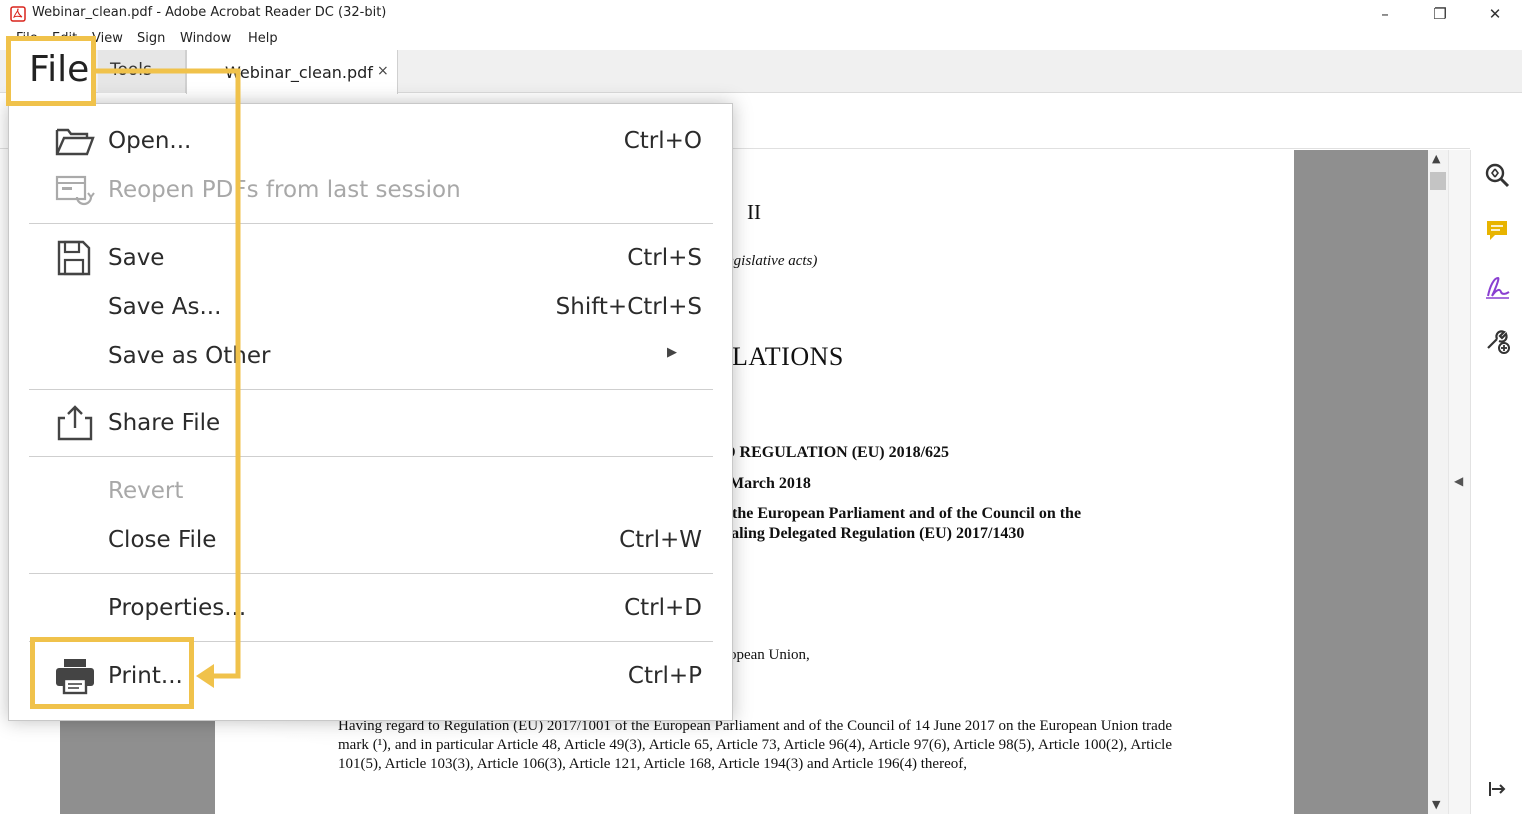 The width and height of the screenshot is (1522, 814). Describe the element at coordinates (168, 378) in the screenshot. I see `annotation-arrow` at that location.